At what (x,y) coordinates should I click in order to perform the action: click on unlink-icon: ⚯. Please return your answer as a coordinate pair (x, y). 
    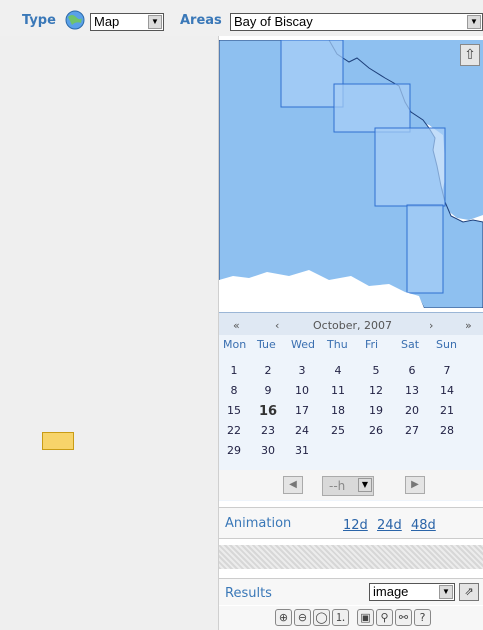
    Looking at the image, I should click on (403, 617).